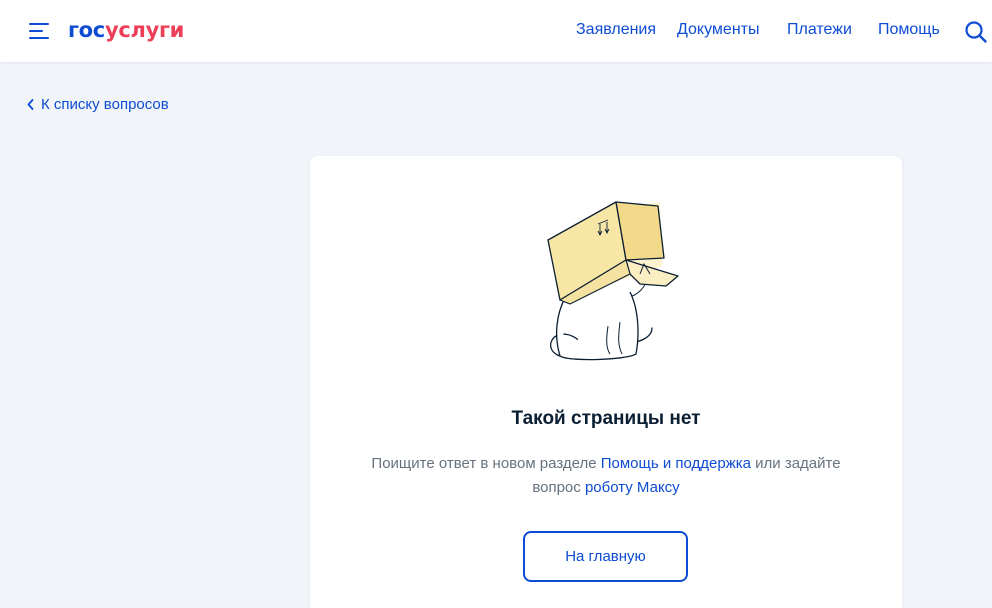  Describe the element at coordinates (105, 104) in the screenshot. I see `back-link-label: К списку вопросов` at that location.